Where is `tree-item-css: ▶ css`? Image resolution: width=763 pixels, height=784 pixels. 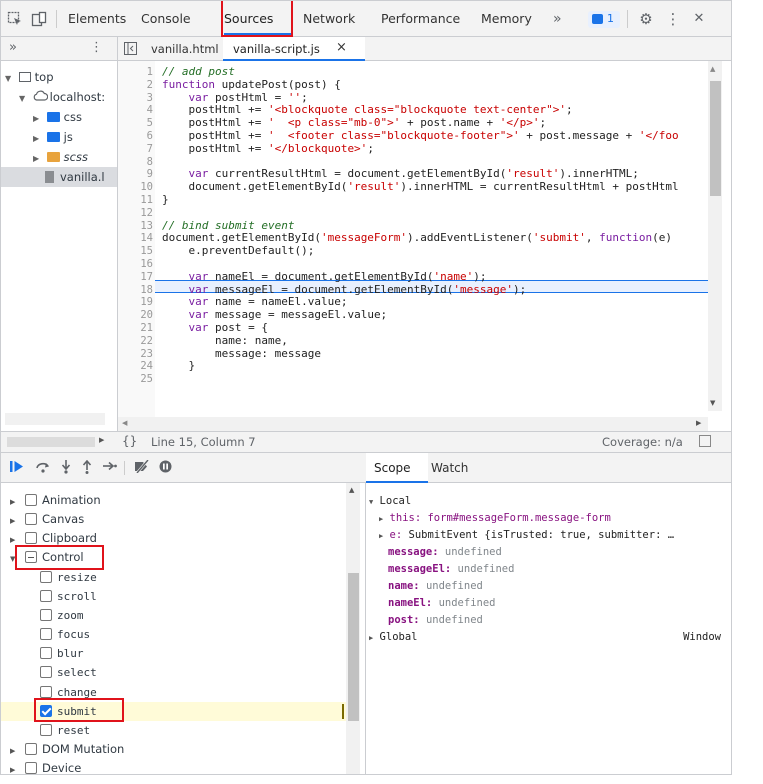
tree-item-css: ▶ css is located at coordinates (57, 117).